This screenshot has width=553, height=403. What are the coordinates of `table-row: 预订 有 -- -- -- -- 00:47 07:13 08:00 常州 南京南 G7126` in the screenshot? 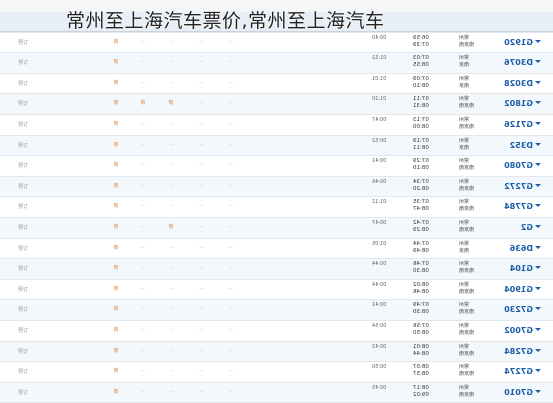 It's located at (276, 125).